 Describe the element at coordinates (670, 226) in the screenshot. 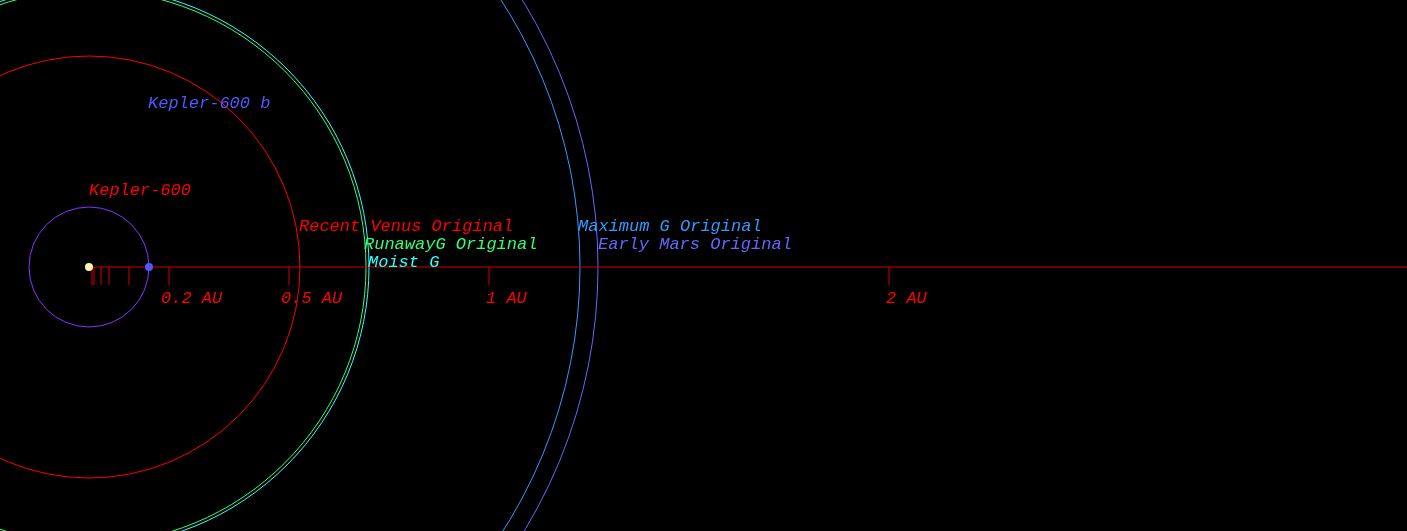

I see `zone-label: Maximum G Original` at that location.